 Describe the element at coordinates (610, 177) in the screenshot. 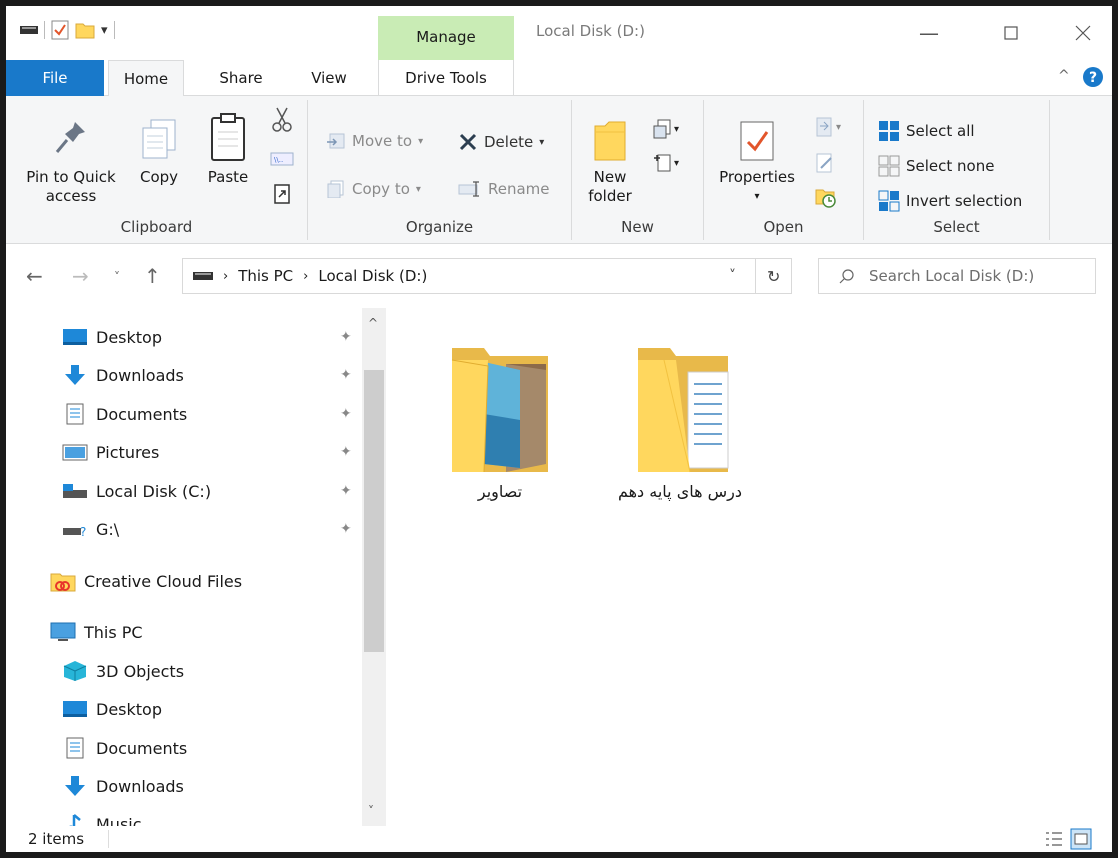

I see `new-folder-label-line1: New` at that location.